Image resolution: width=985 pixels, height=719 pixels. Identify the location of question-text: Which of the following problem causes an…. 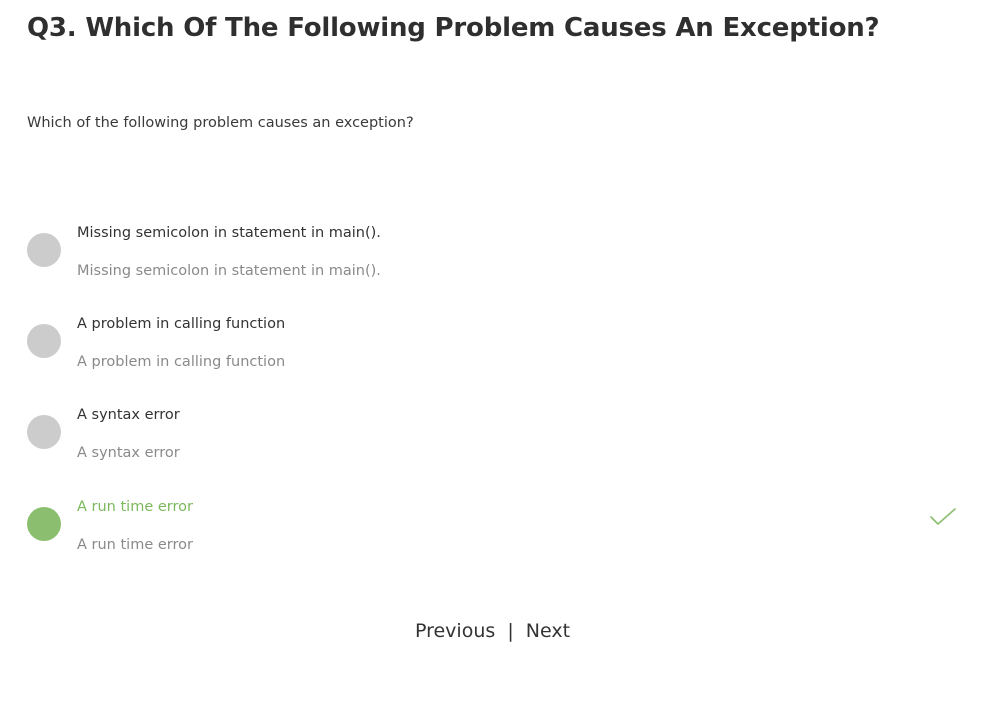
(220, 123).